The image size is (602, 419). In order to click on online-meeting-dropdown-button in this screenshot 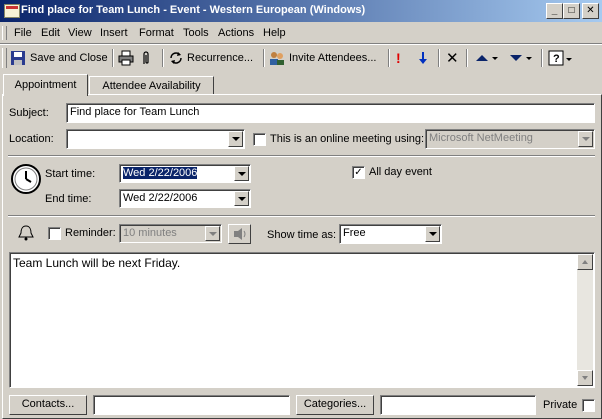, I will do `click(585, 139)`.